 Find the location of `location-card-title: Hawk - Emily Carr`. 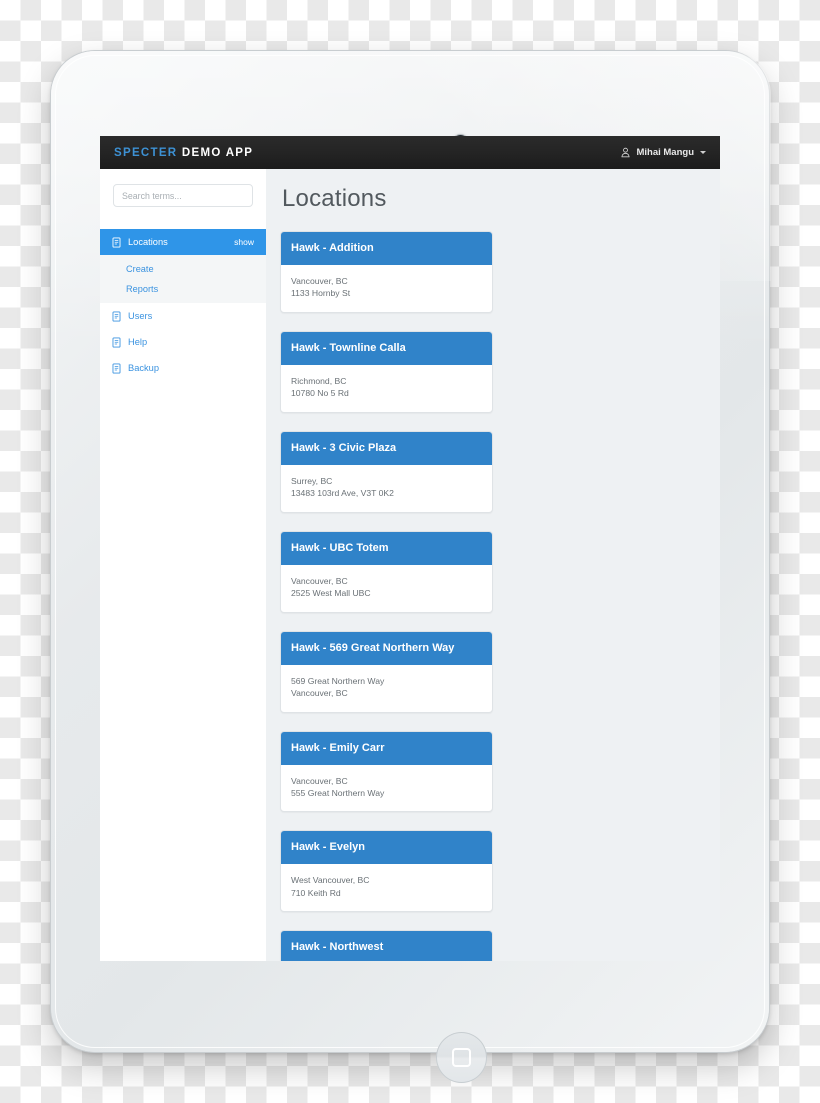

location-card-title: Hawk - Emily Carr is located at coordinates (386, 748).